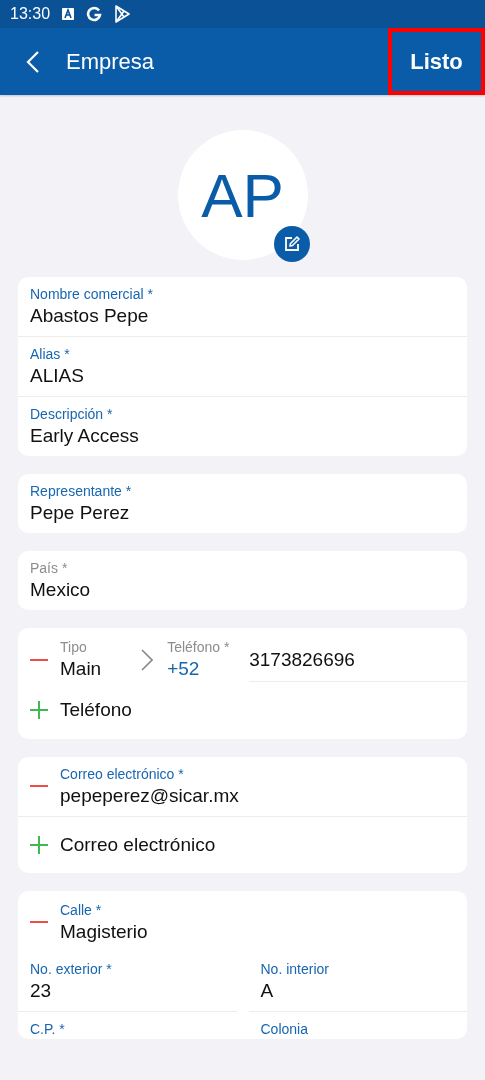 This screenshot has height=1080, width=485. I want to click on status-time: 13:30, so click(30, 14).